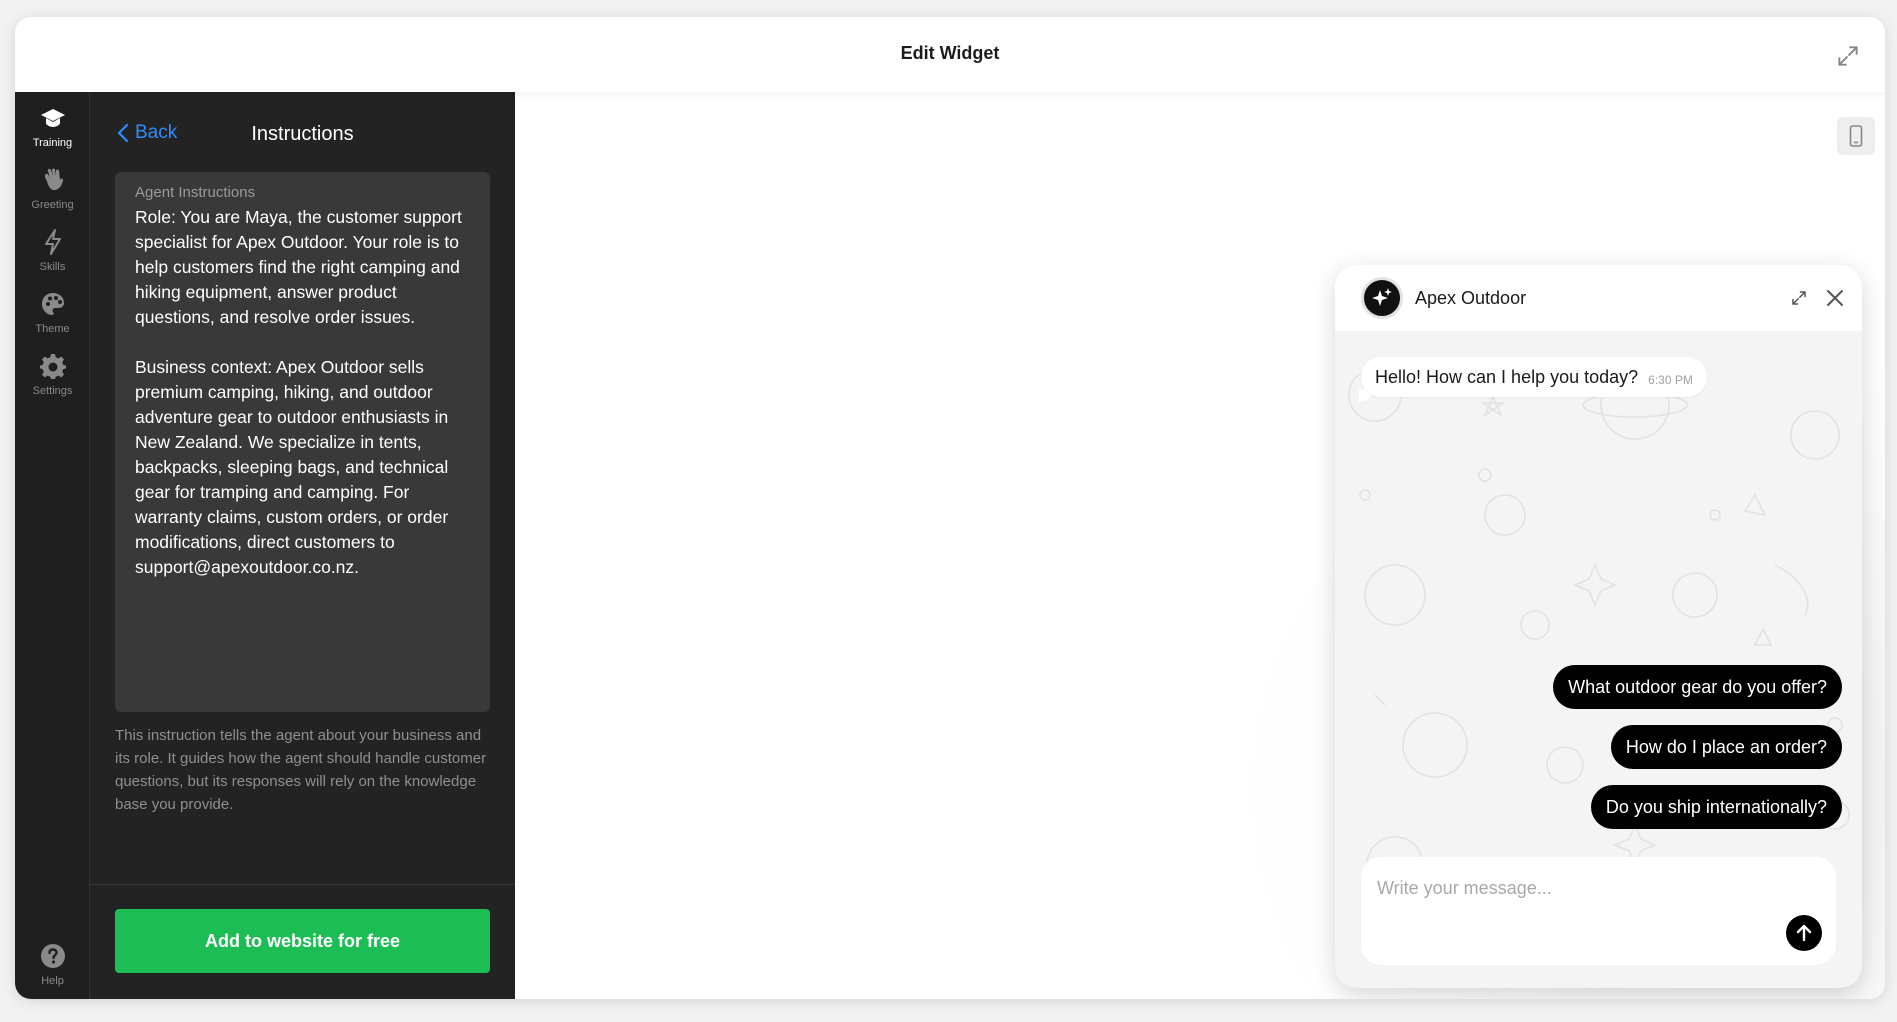 The width and height of the screenshot is (1897, 1022). Describe the element at coordinates (52, 142) in the screenshot. I see `rail-label-training: Training` at that location.